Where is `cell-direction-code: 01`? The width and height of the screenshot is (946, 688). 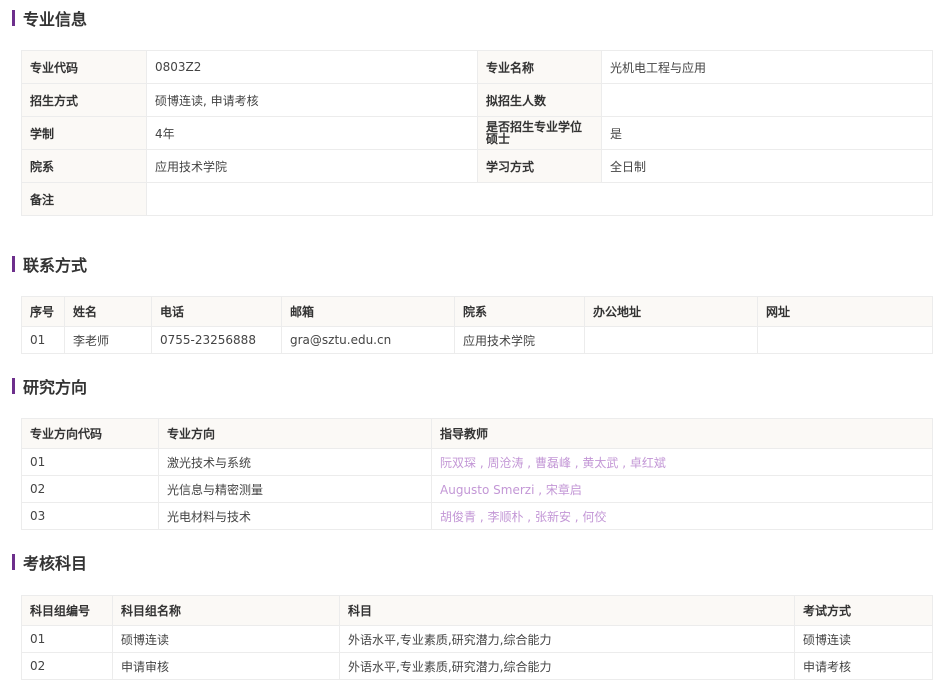 cell-direction-code: 01 is located at coordinates (90, 462).